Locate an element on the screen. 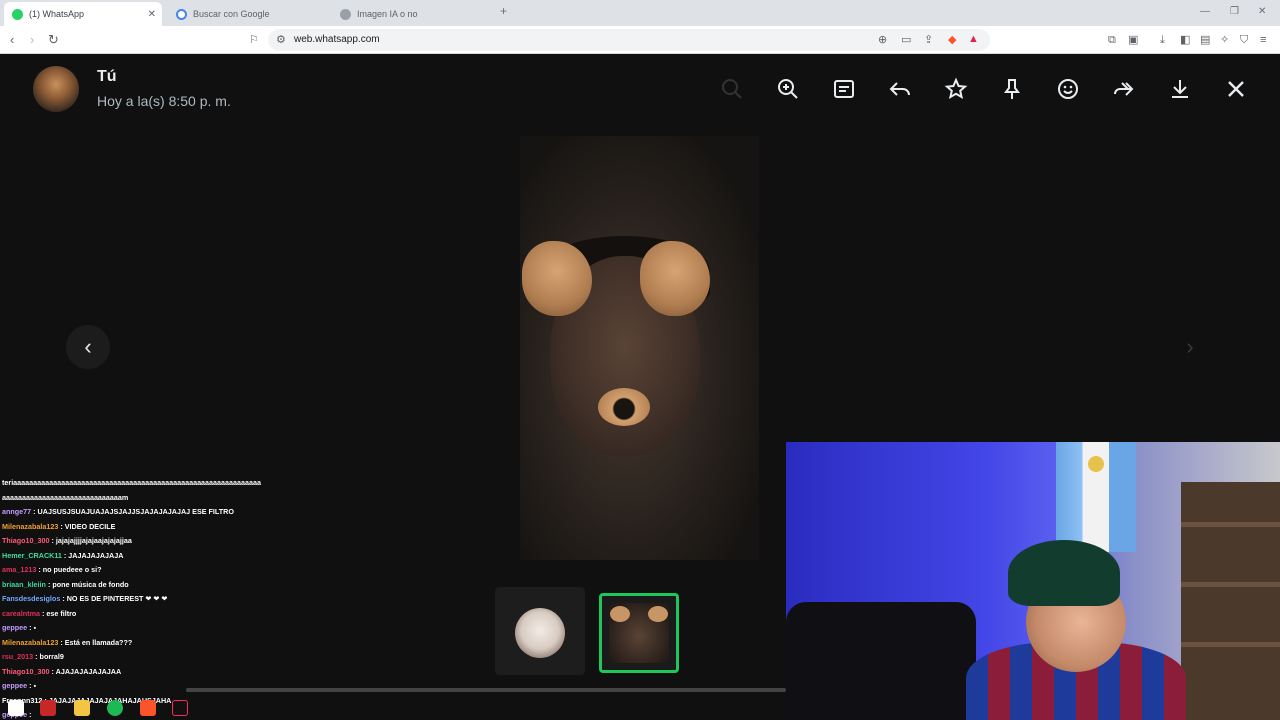  spotify-icon is located at coordinates (115, 708).